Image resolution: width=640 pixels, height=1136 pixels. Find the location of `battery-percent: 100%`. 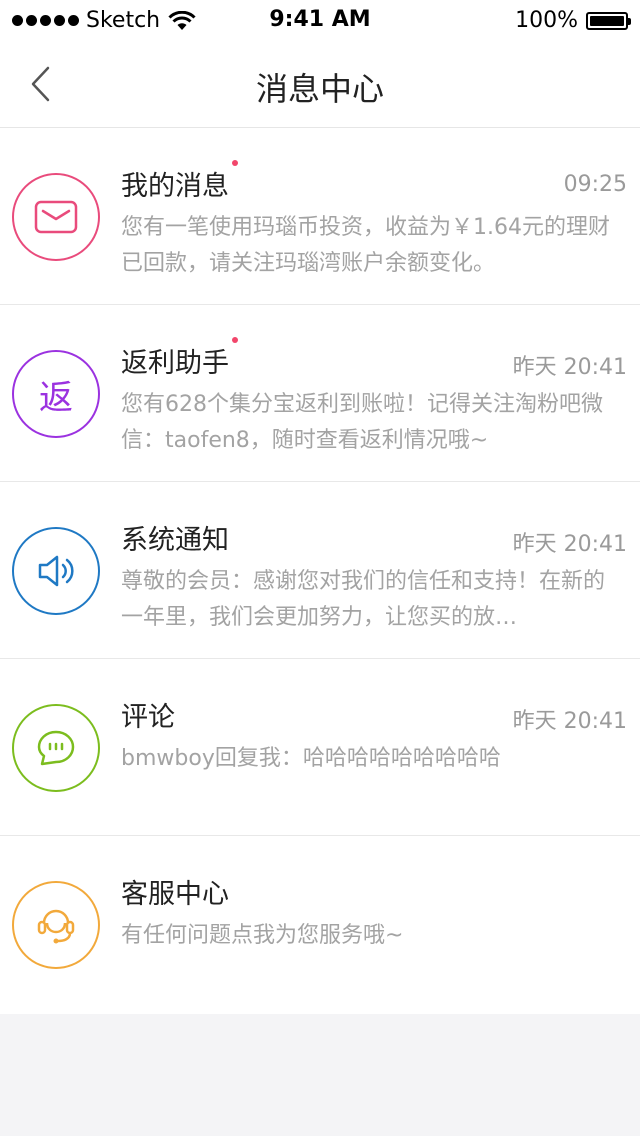

battery-percent: 100% is located at coordinates (546, 20).